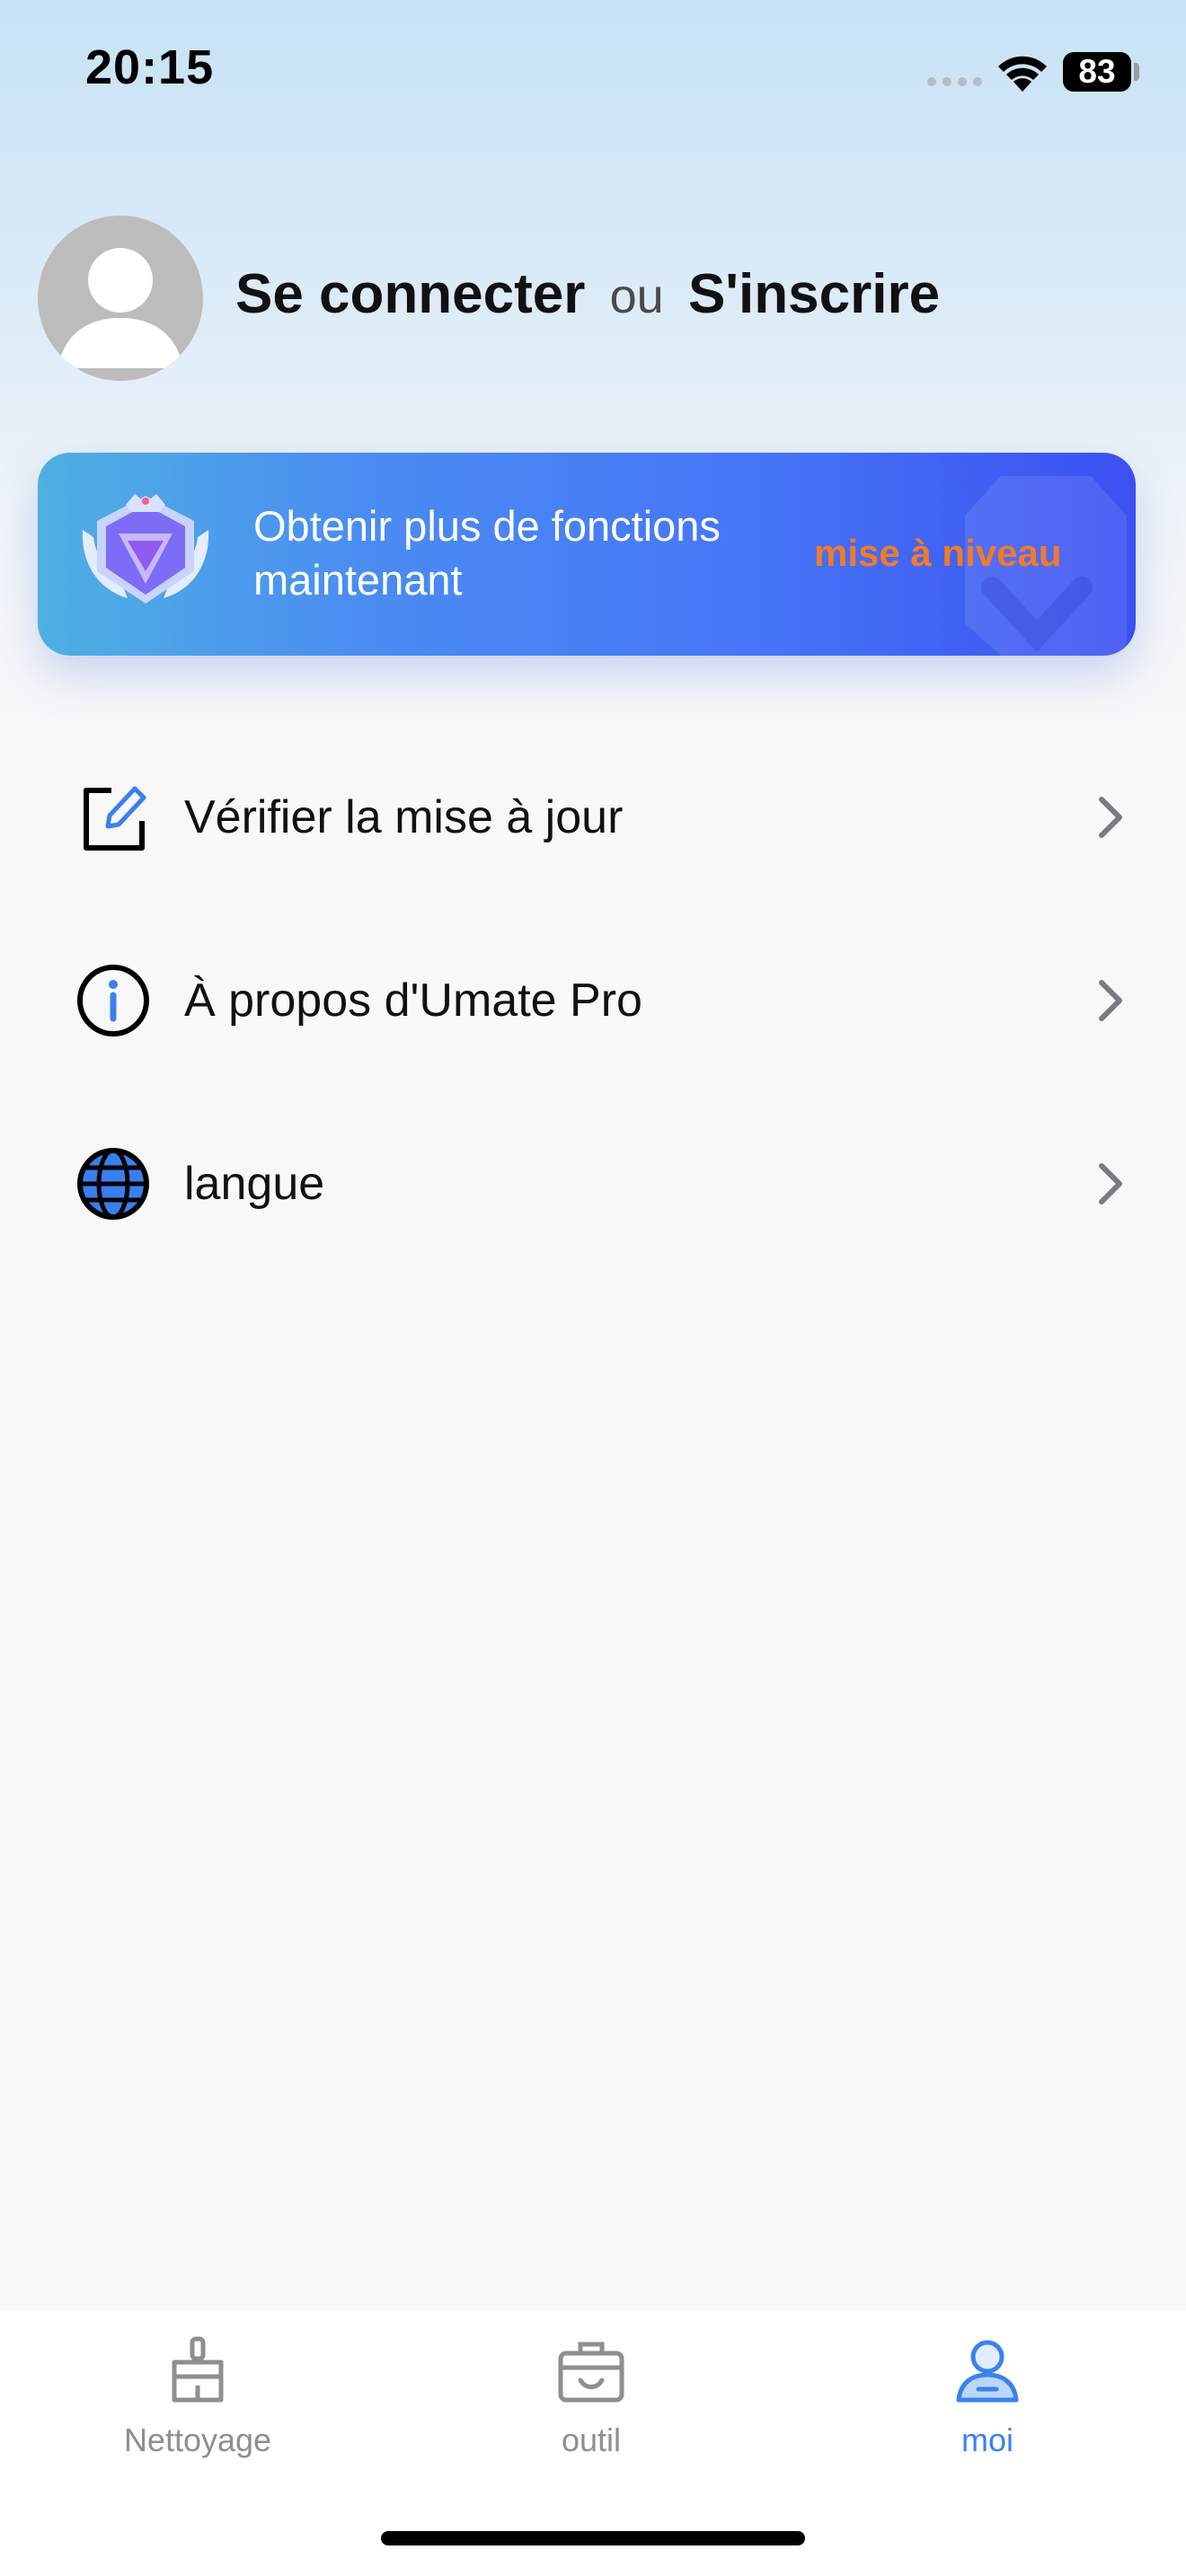 The image size is (1186, 2576). Describe the element at coordinates (197, 2416) in the screenshot. I see `tab-nettoyage: Nettoyage` at that location.